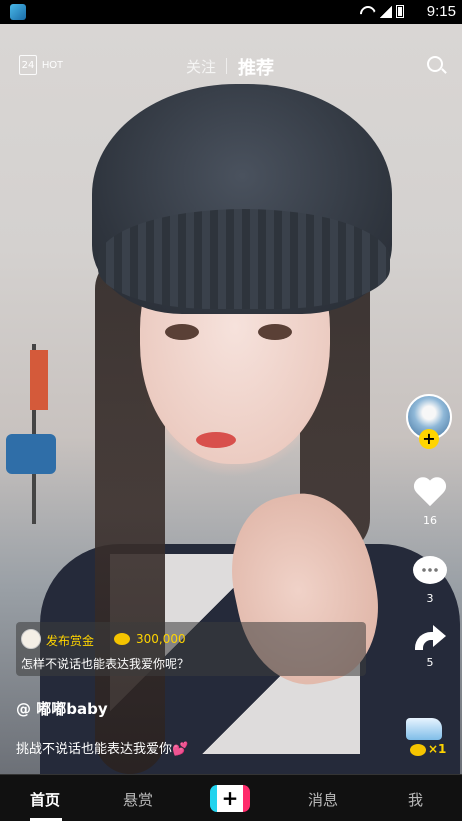 The height and width of the screenshot is (821, 462). What do you see at coordinates (415, 799) in the screenshot?
I see `nav-me: 我` at bounding box center [415, 799].